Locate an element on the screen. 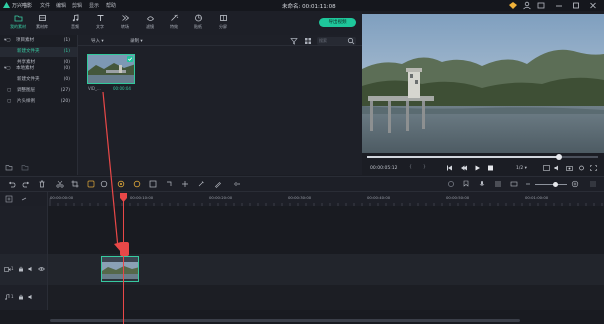  playhead-handle-icon is located at coordinates (123, 197).